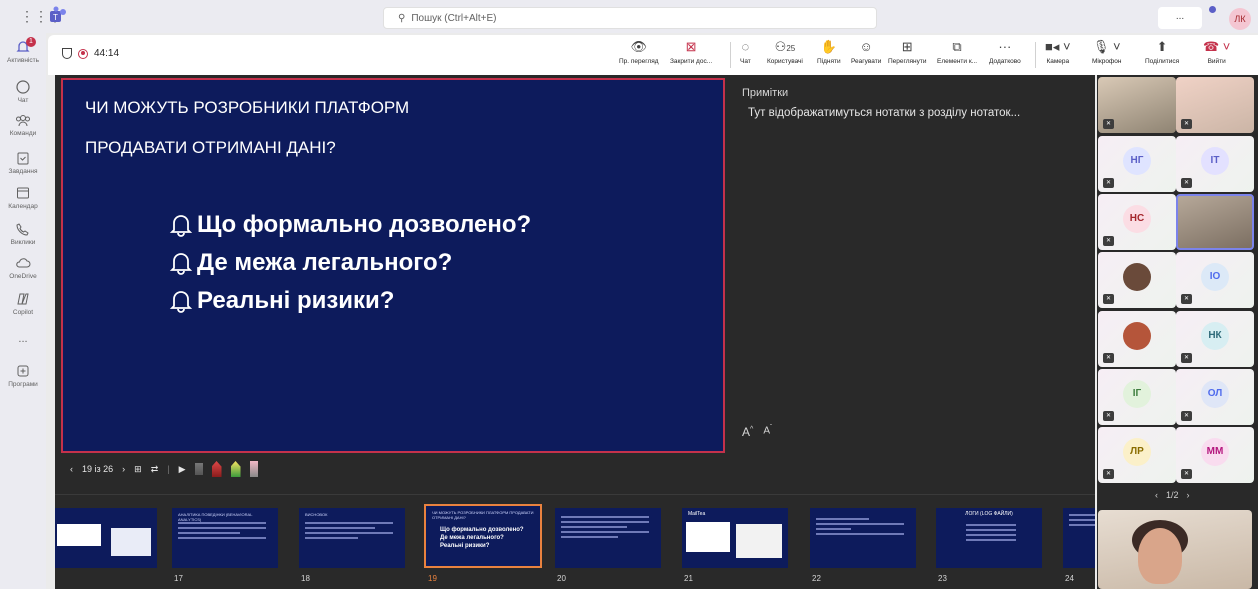 This screenshot has height=589, width=1258. I want to click on slide-bullet: Реальні ризики?, so click(349, 301).